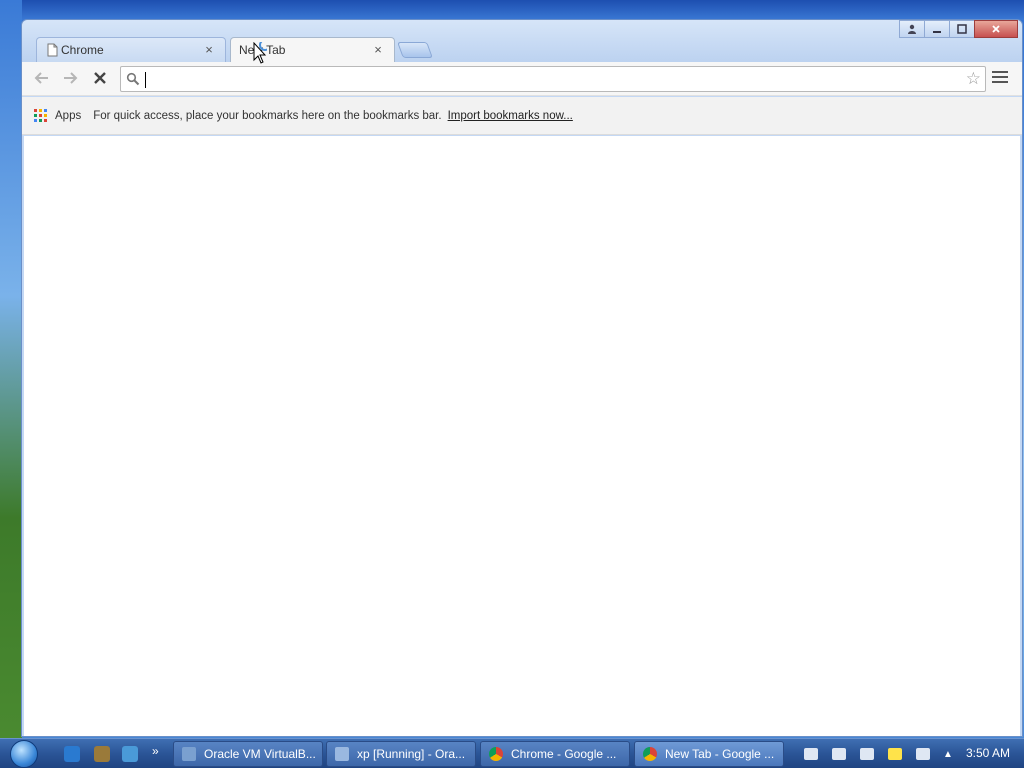  I want to click on internet-explorer-icon, so click(72, 754).